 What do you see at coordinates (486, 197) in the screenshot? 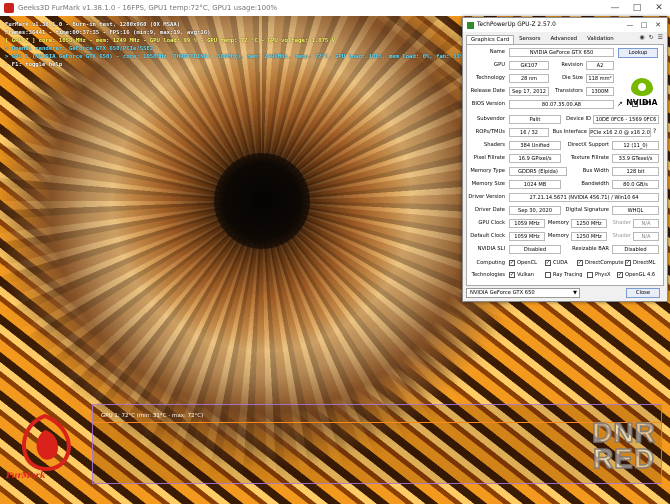
I see `driver-version-label: Driver Version` at bounding box center [486, 197].